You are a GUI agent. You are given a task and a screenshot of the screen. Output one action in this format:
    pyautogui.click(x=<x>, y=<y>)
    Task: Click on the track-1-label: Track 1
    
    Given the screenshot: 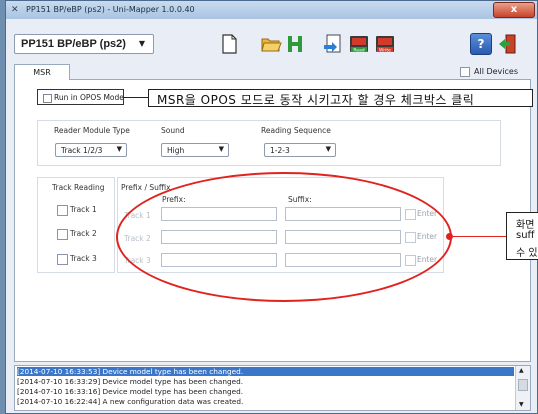 What is the action you would take?
    pyautogui.click(x=83, y=209)
    